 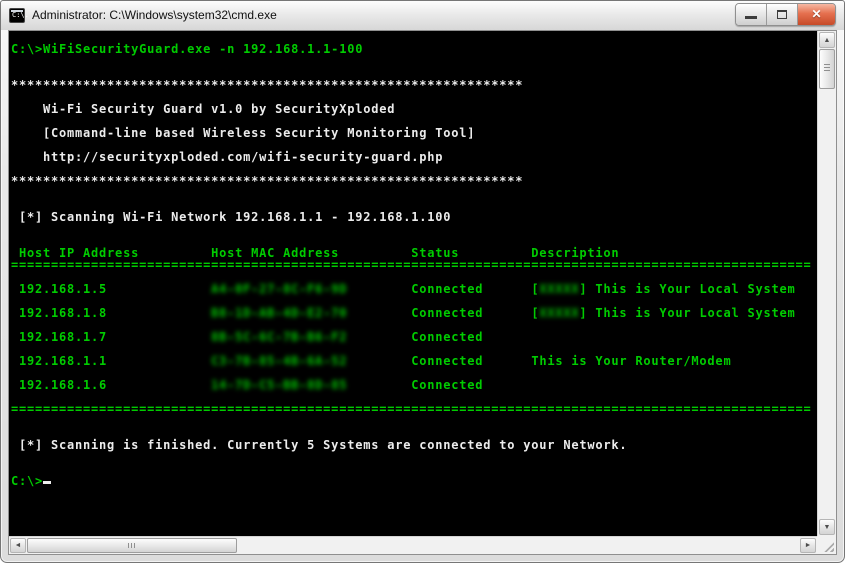 I want to click on maximize-button, so click(x=782, y=14).